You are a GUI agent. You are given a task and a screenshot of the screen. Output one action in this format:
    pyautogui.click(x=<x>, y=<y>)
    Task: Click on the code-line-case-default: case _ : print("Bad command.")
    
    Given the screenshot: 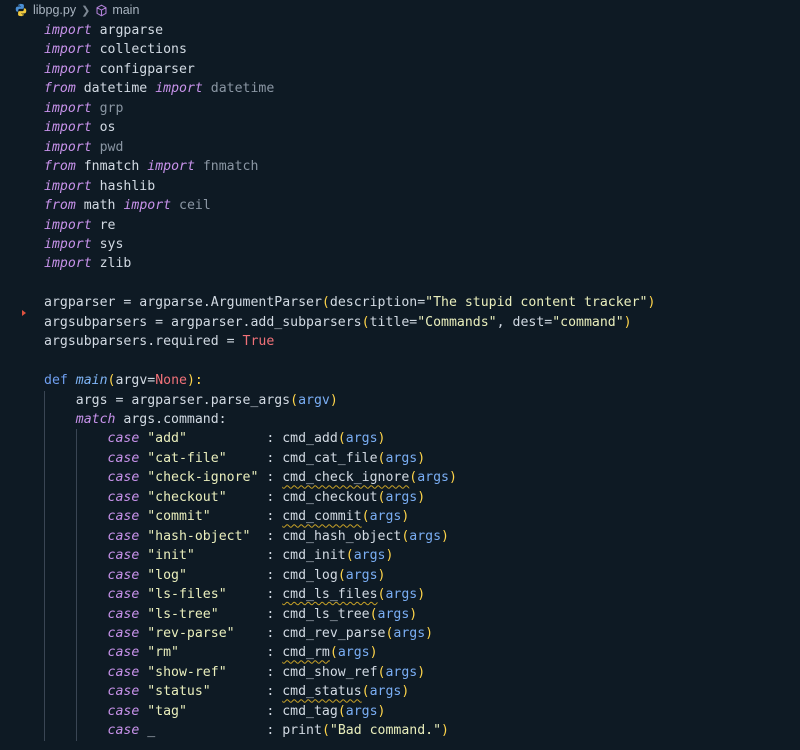 What is the action you would take?
    pyautogui.click(x=278, y=730)
    